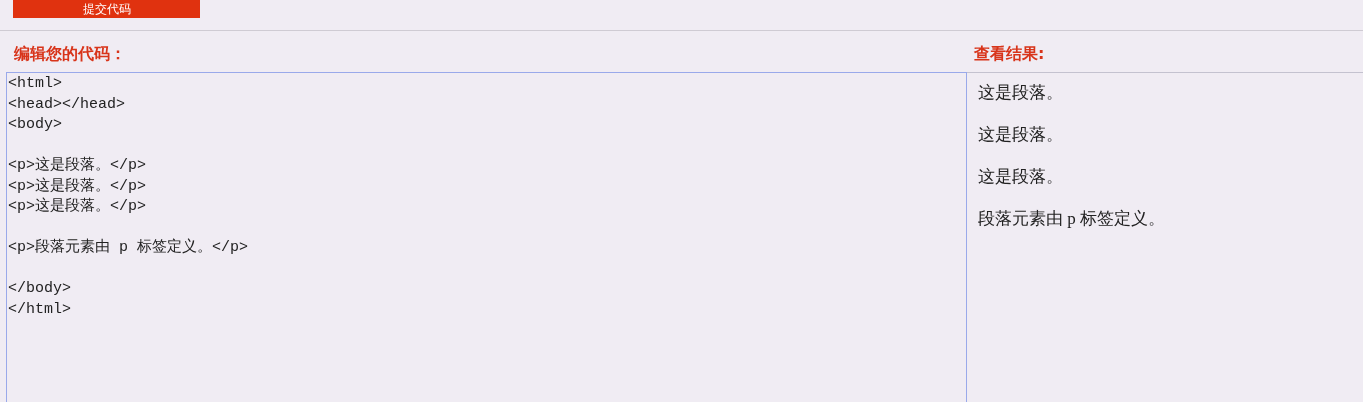 This screenshot has height=402, width=1363. Describe the element at coordinates (1009, 54) in the screenshot. I see `result-heading: 查看结果:` at that location.